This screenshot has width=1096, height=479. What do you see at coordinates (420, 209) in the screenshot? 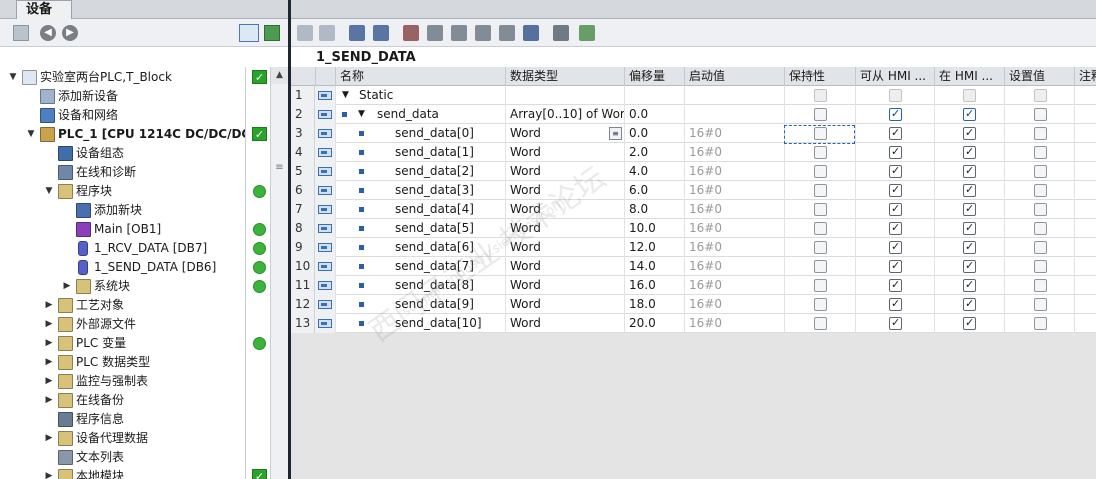
I see `name-cell: send_data[4]` at bounding box center [420, 209].